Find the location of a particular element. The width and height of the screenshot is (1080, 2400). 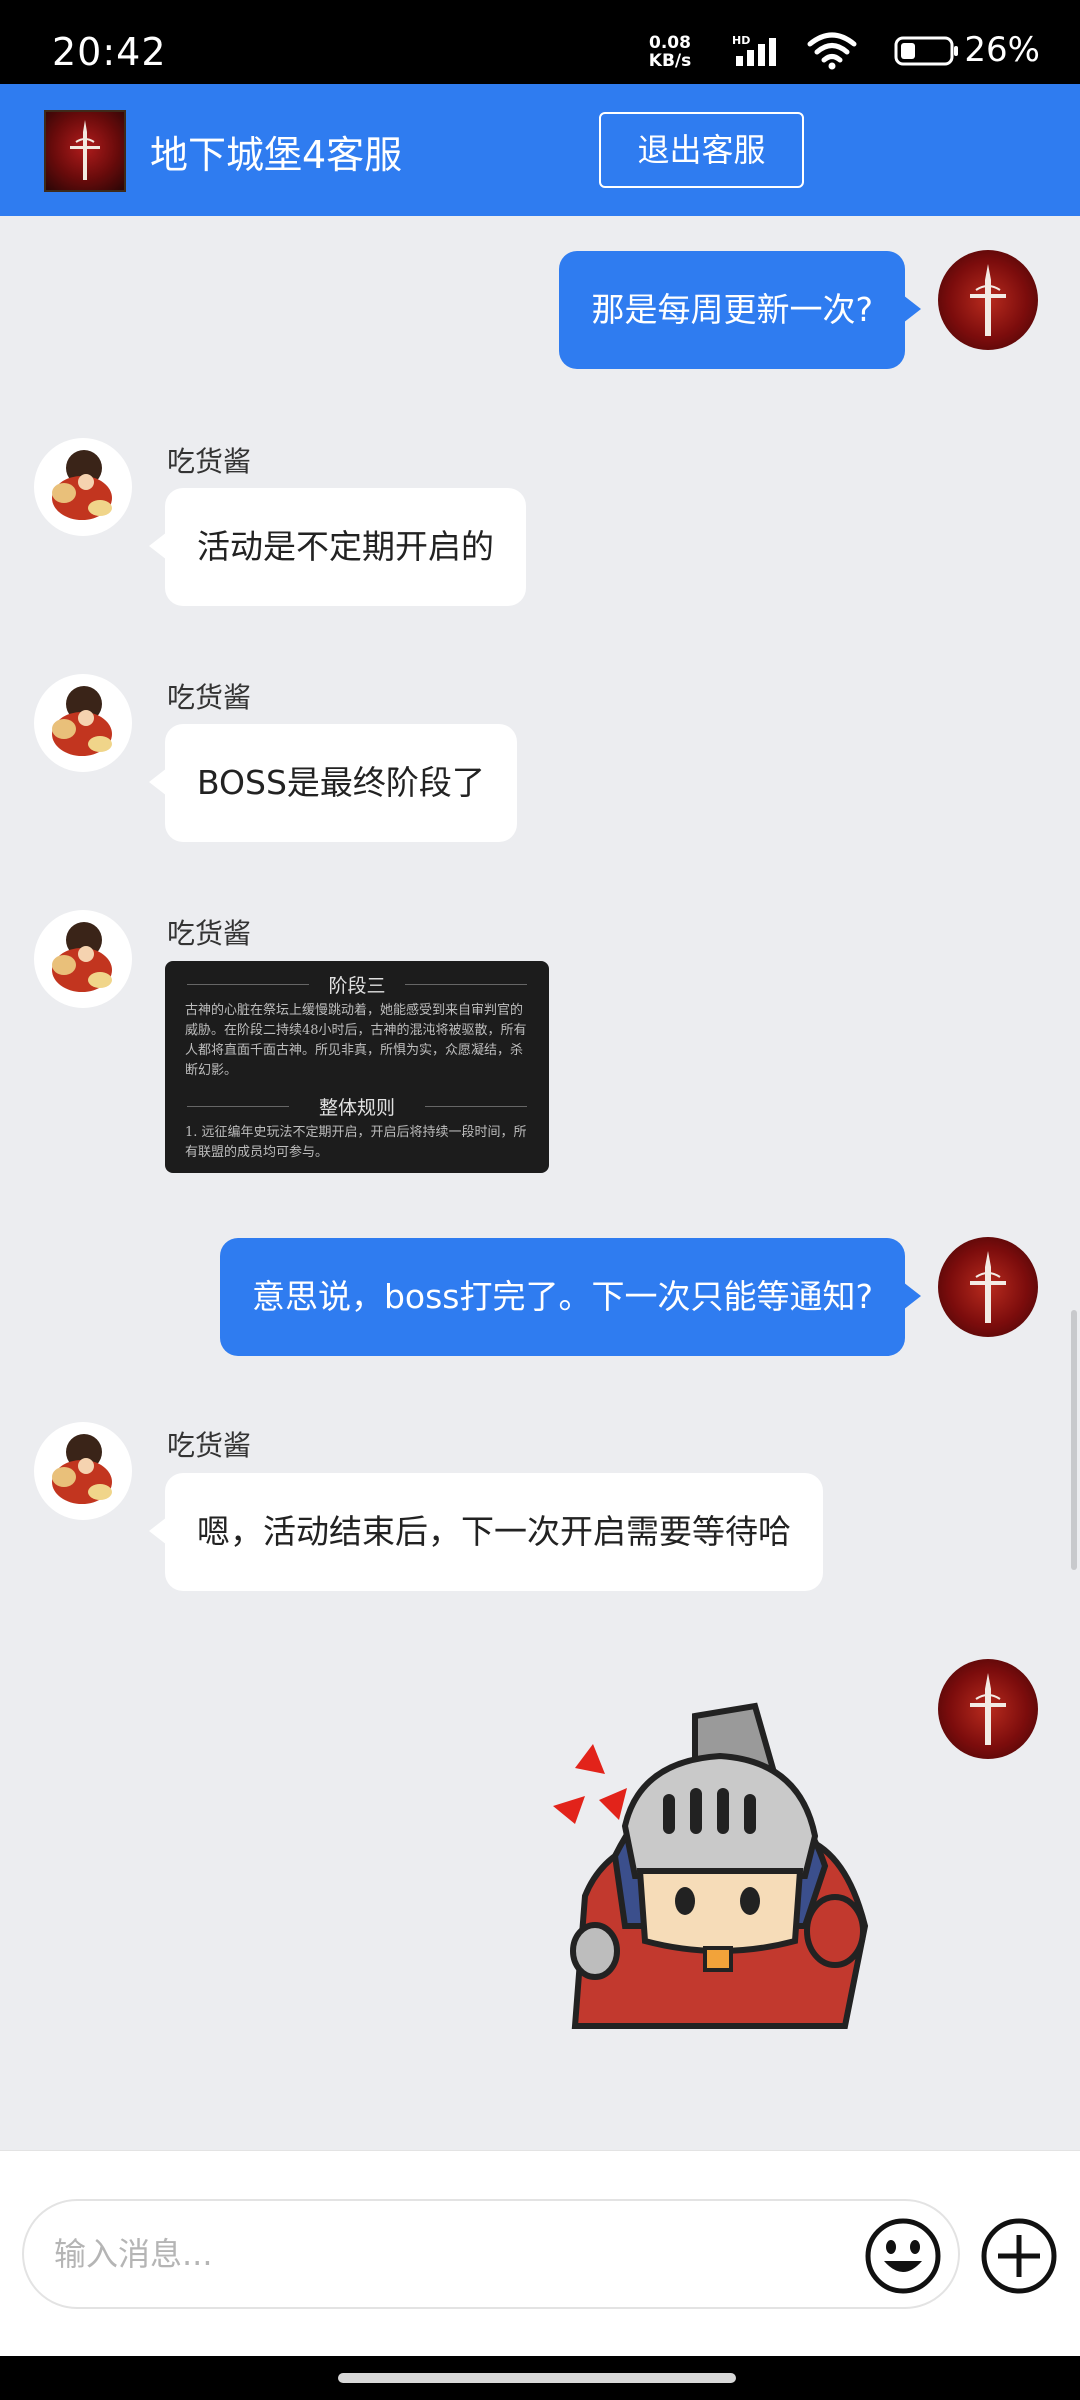

exit-support-button: 退出客服 is located at coordinates (701, 150).